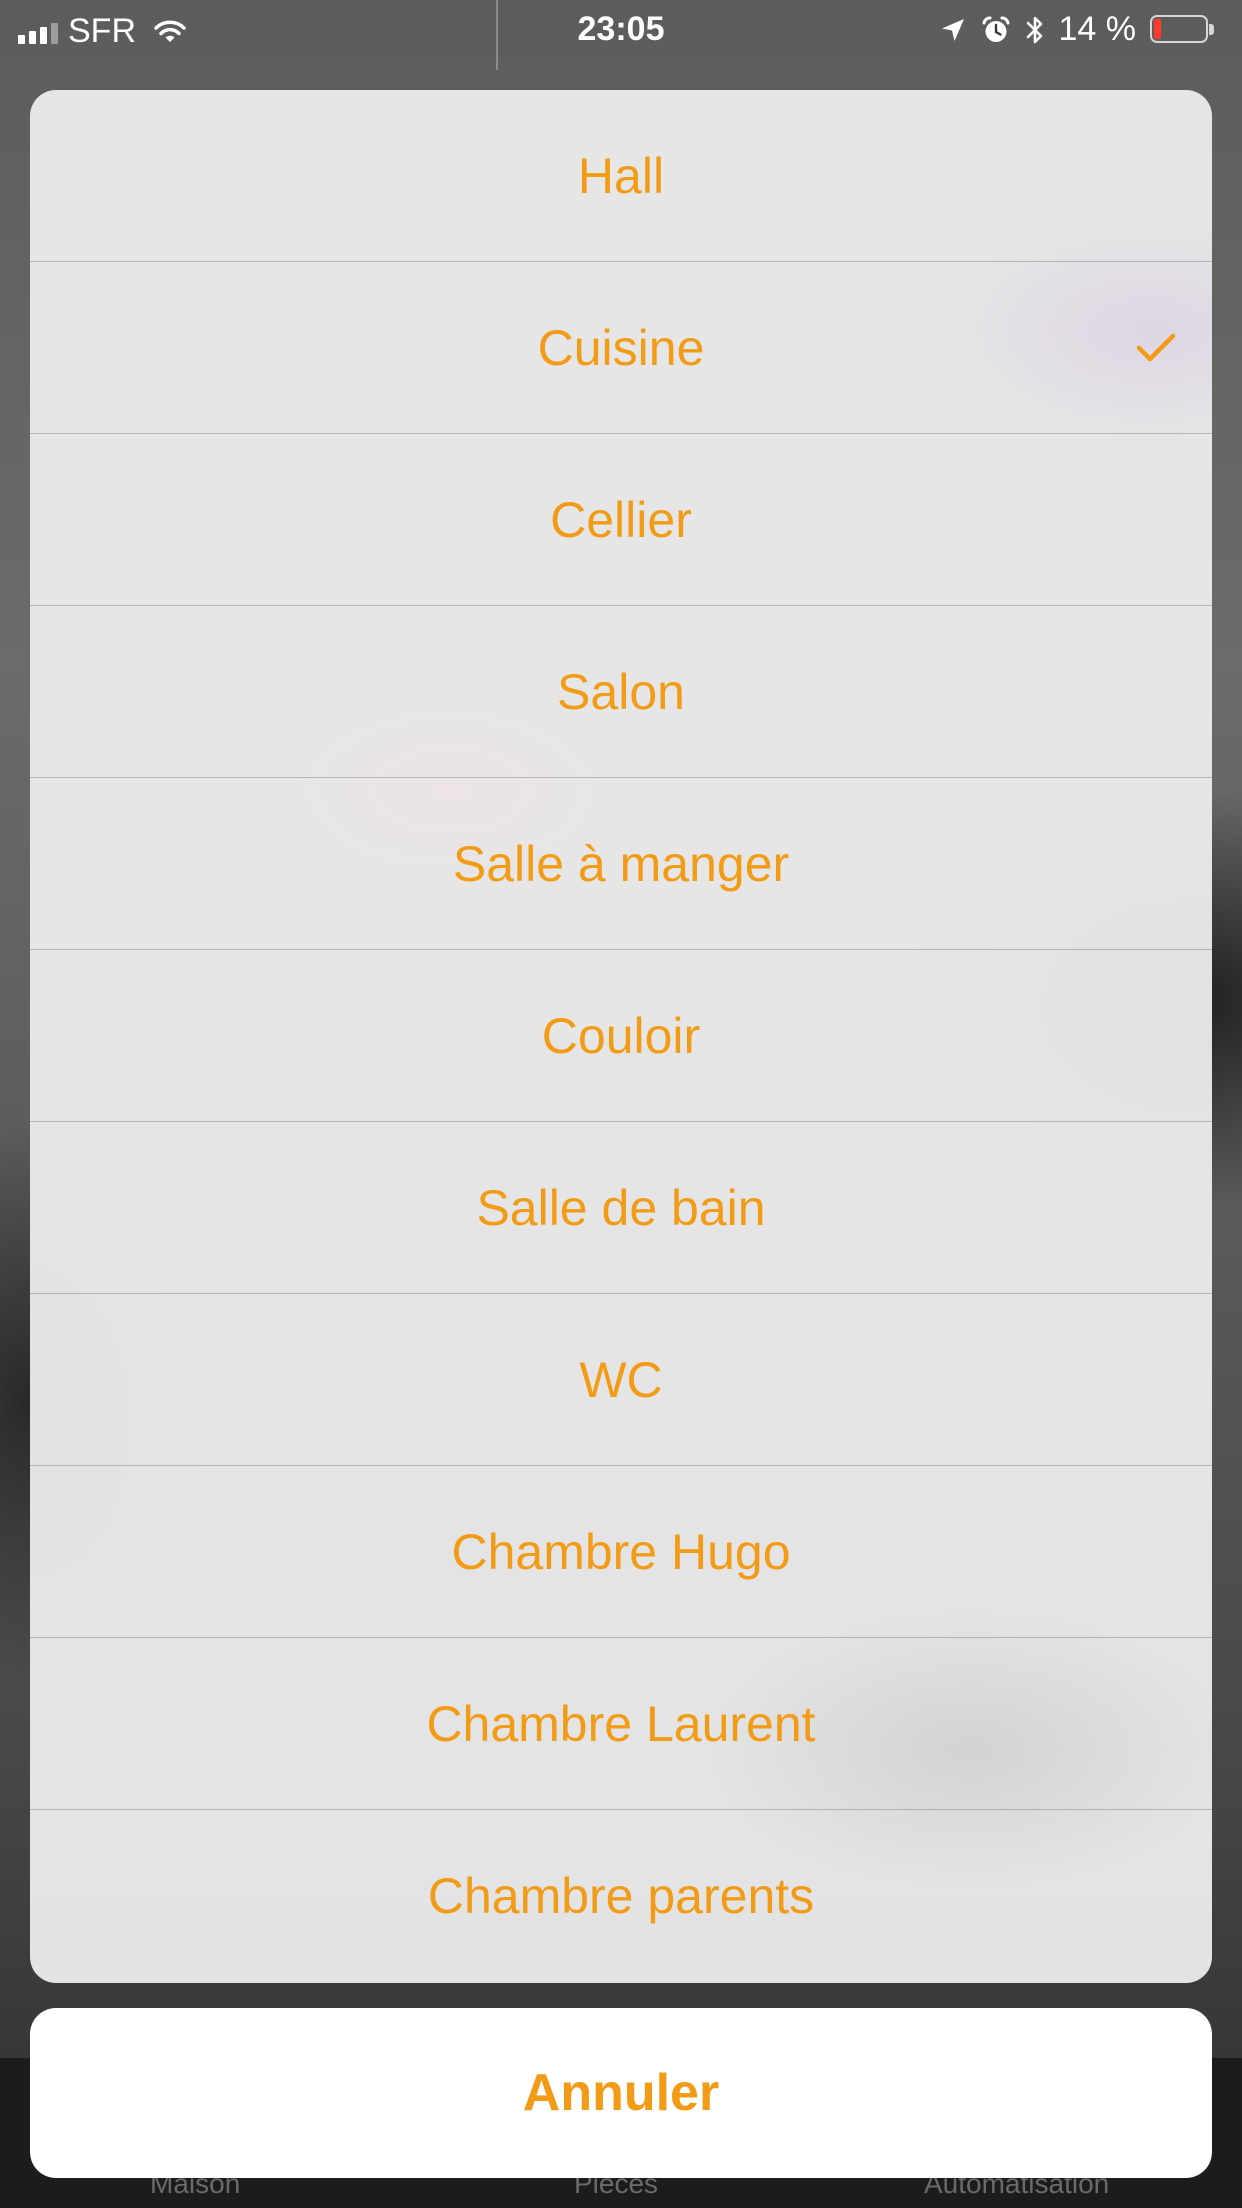 The image size is (1242, 2208). I want to click on cancel-label: Annuler, so click(621, 2093).